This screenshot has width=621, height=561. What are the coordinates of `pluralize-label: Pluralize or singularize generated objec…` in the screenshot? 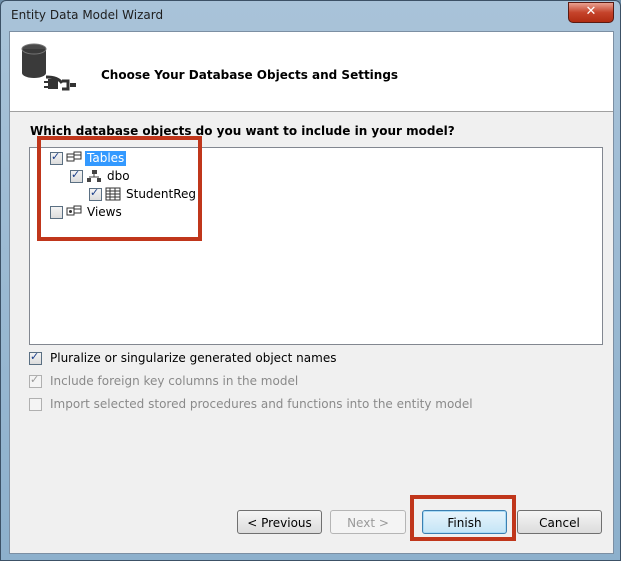 It's located at (193, 358).